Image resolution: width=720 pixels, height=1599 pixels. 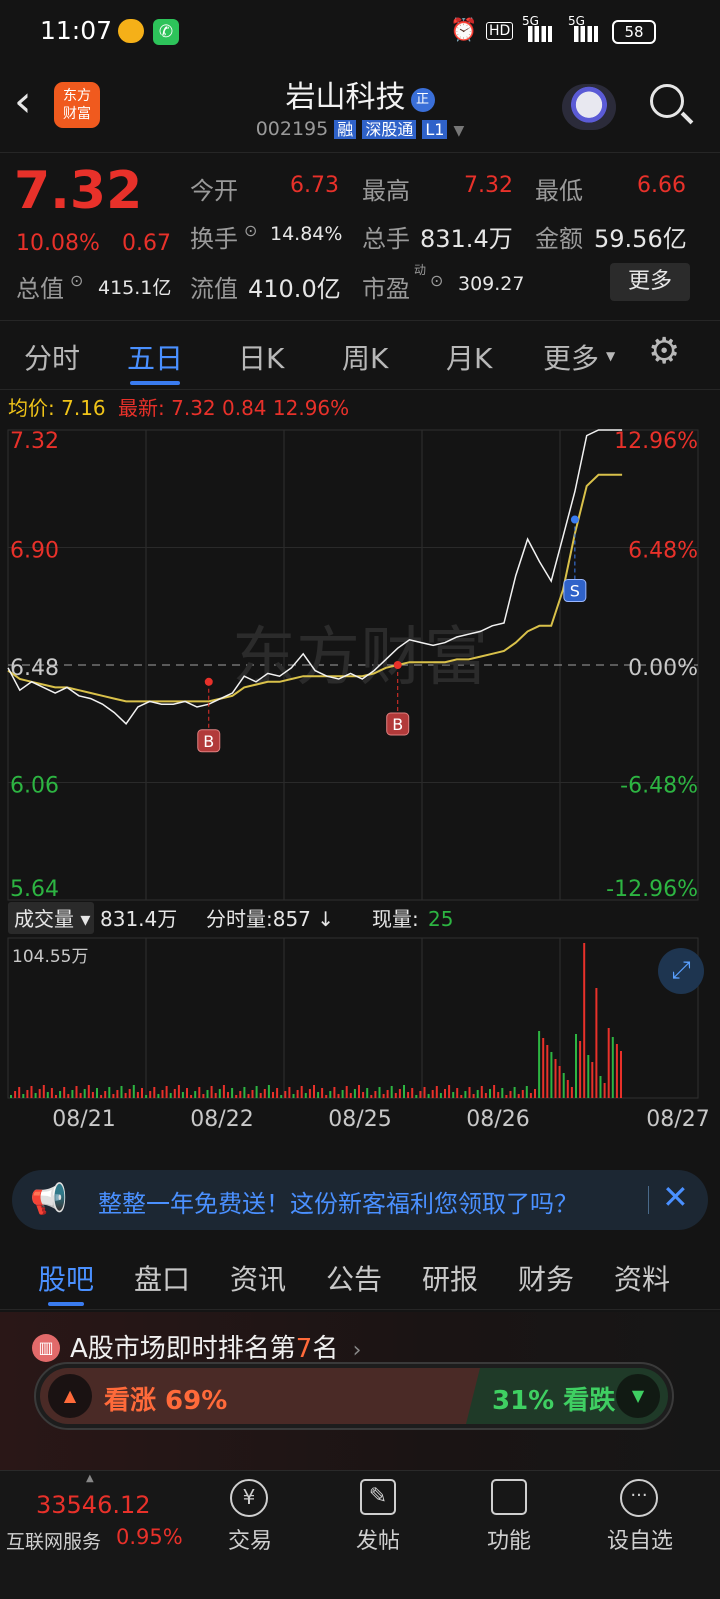 I want to click on tab-weekly-k: 周K, so click(x=365, y=357).